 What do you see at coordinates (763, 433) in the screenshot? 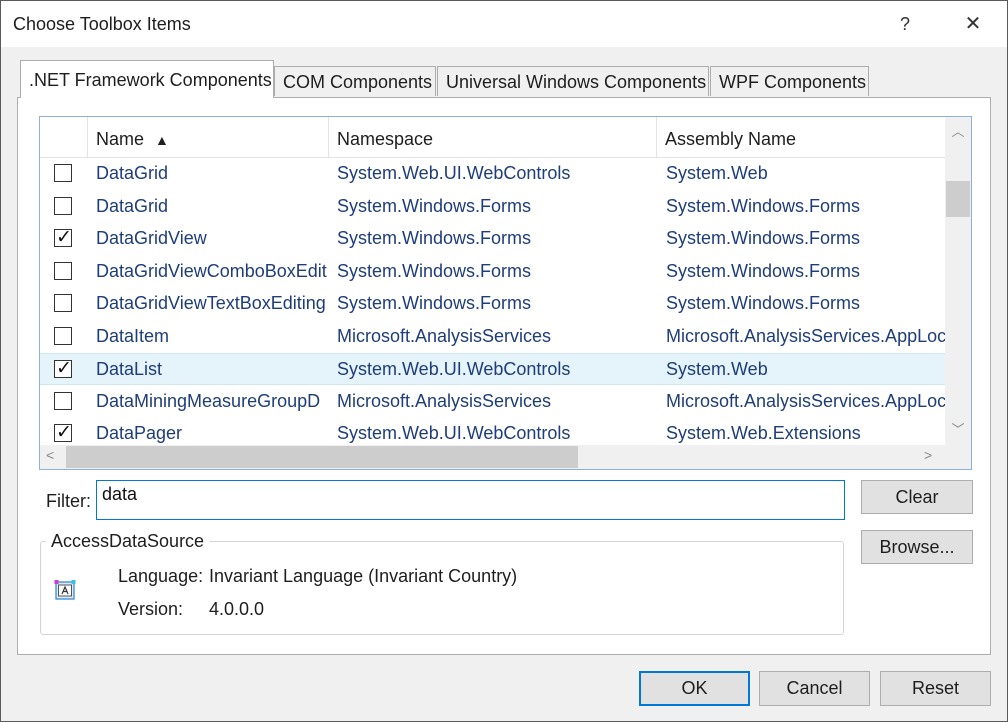
I see `cell-assembly-name: System.Web.Extensions` at bounding box center [763, 433].